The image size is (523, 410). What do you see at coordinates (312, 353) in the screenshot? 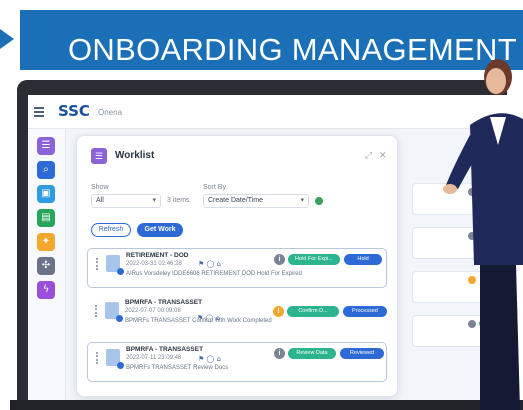
I see `row-step-pill: Review Data` at bounding box center [312, 353].